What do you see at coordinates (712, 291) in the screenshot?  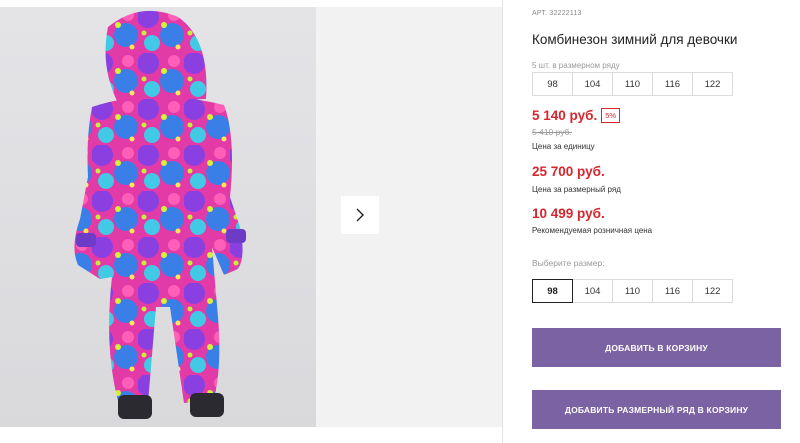 I see `size-option-122: 122` at bounding box center [712, 291].